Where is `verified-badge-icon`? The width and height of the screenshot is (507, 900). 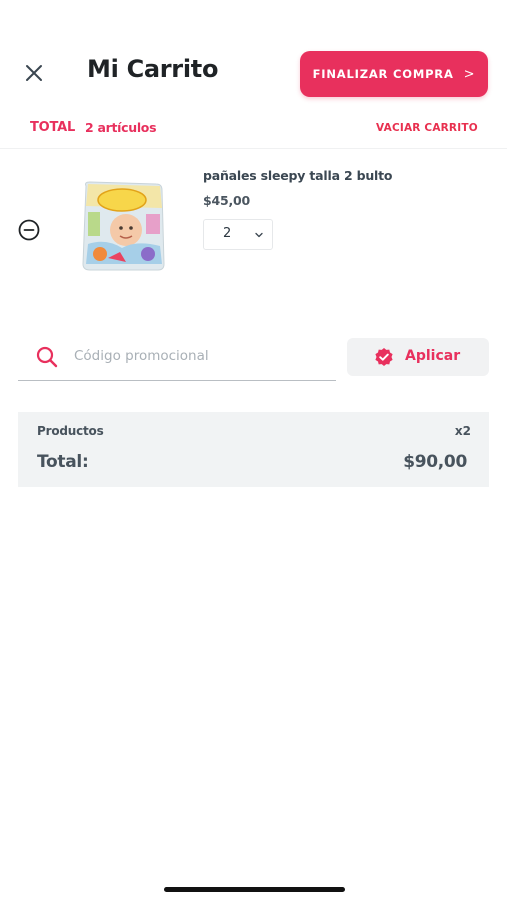 verified-badge-icon is located at coordinates (384, 357).